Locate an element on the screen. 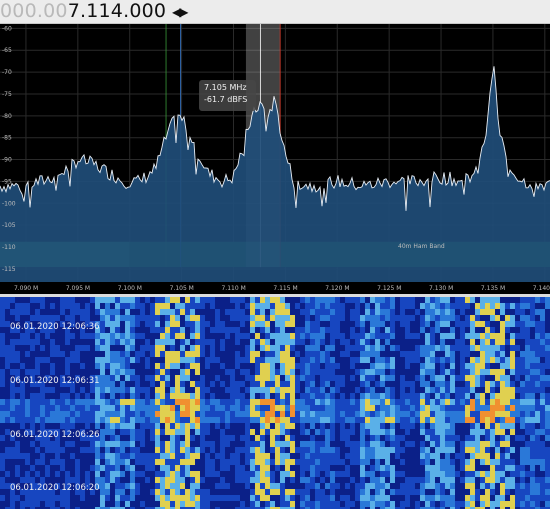 The image size is (550, 509). frequency-step-arrows-icon: ◀▶ is located at coordinates (180, 12).